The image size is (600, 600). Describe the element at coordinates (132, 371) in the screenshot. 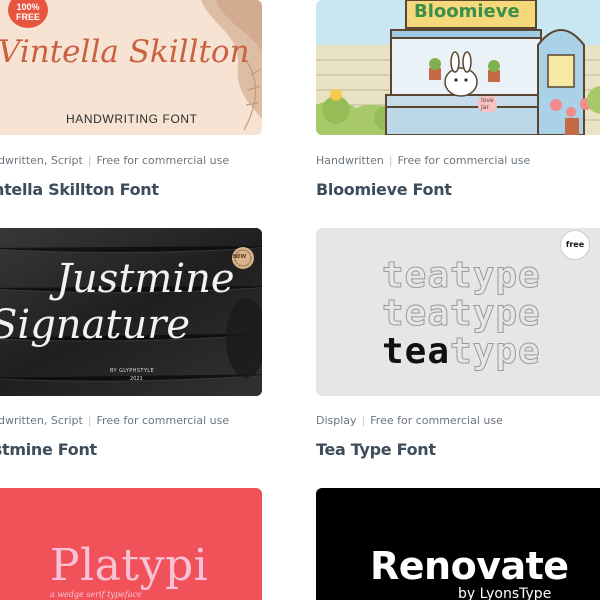

I see `credit-text: BY GLYPHSTYLE` at that location.